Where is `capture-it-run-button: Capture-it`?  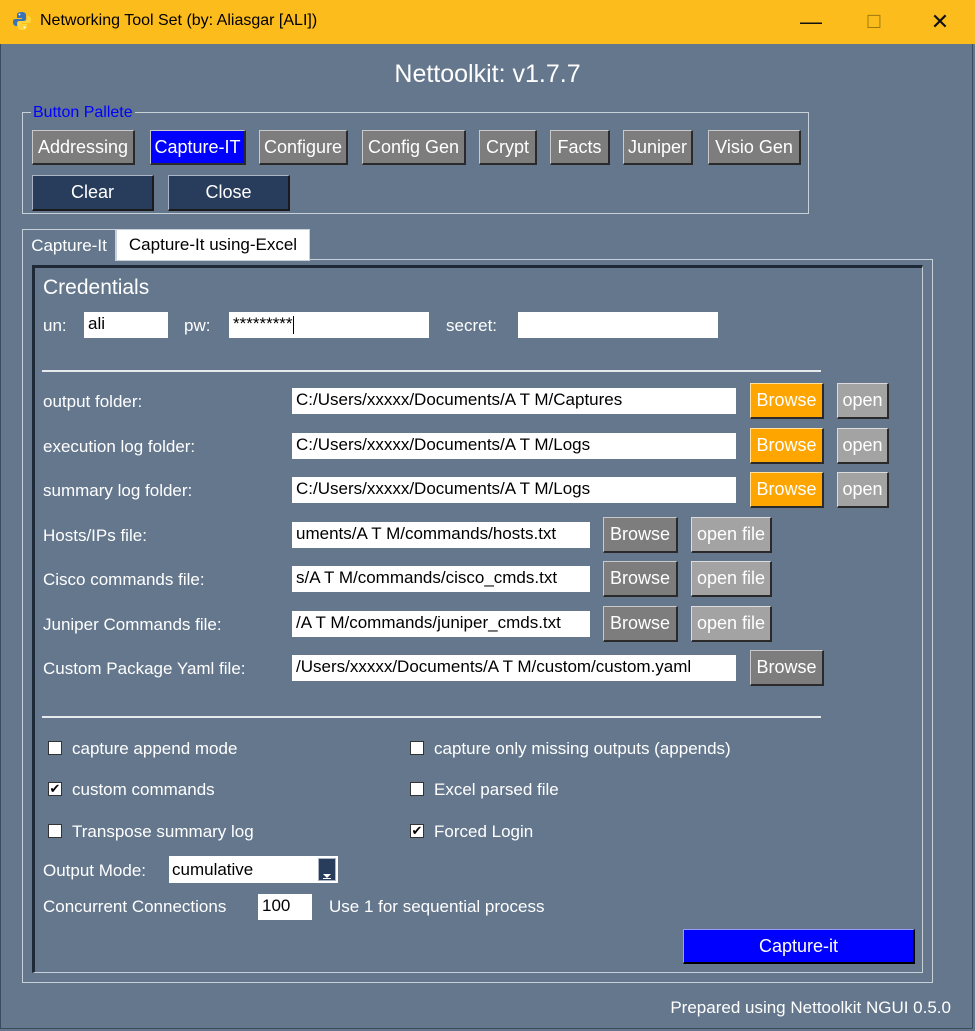 capture-it-run-button: Capture-it is located at coordinates (799, 946).